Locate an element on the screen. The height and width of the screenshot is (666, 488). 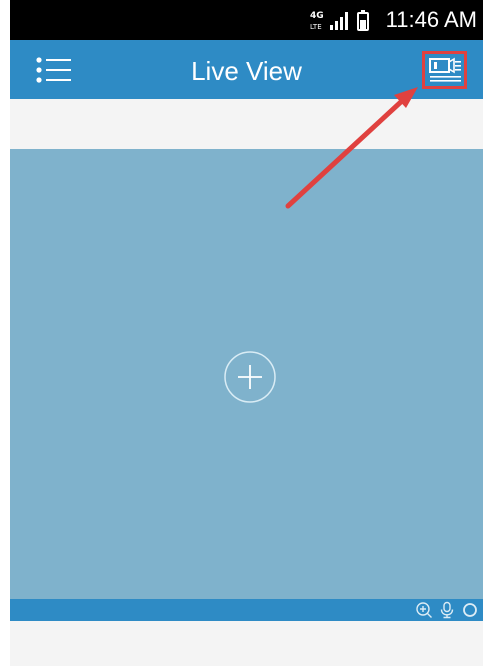
add-device-button is located at coordinates (250, 377).